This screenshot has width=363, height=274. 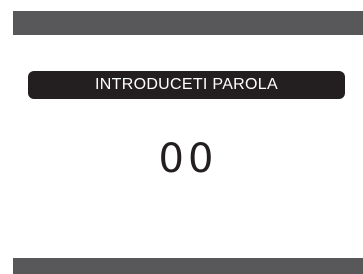 I want to click on enter-password-label: INTRODUCETI PAROLA, so click(x=186, y=85).